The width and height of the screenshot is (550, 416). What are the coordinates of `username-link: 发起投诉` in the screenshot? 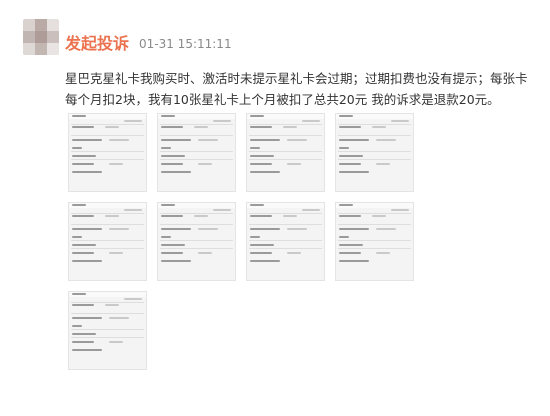 It's located at (97, 44).